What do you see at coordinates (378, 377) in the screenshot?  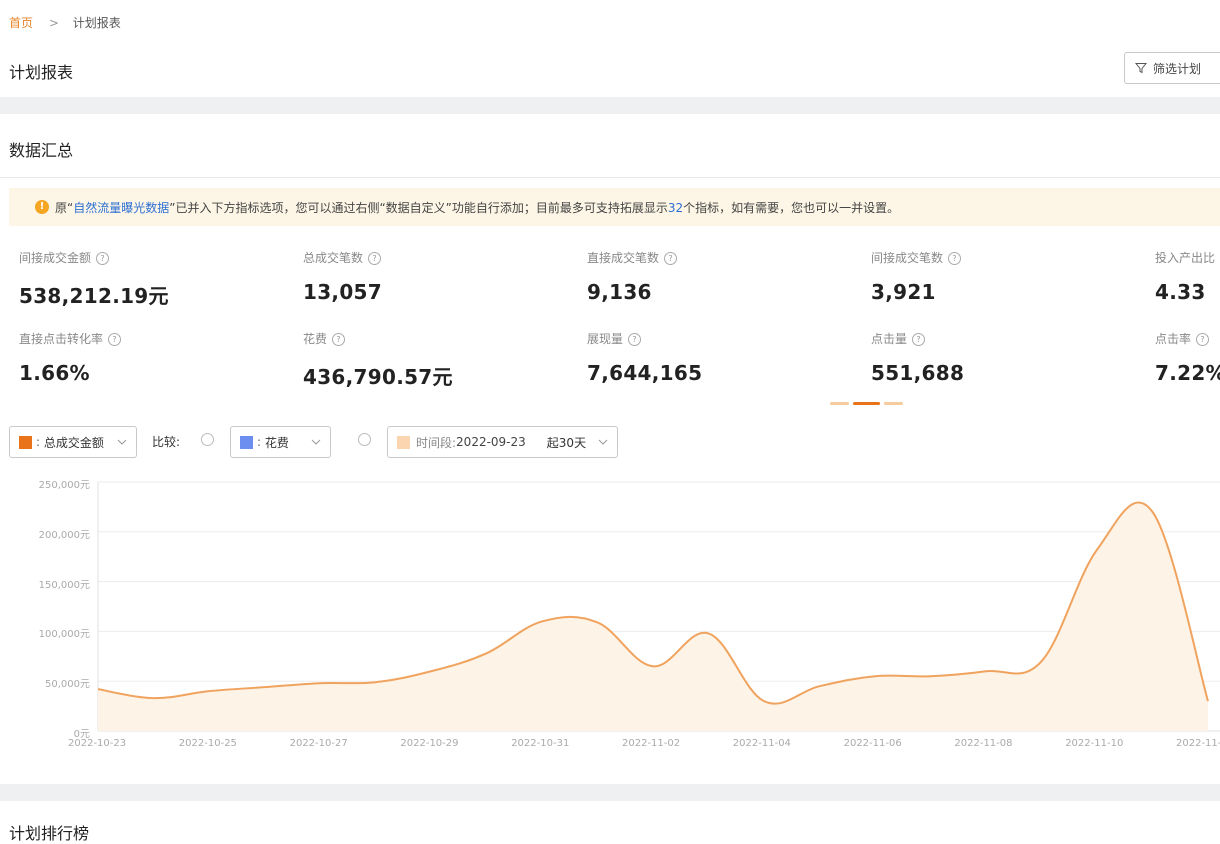 I see `metric-value: 436,790.57元` at bounding box center [378, 377].